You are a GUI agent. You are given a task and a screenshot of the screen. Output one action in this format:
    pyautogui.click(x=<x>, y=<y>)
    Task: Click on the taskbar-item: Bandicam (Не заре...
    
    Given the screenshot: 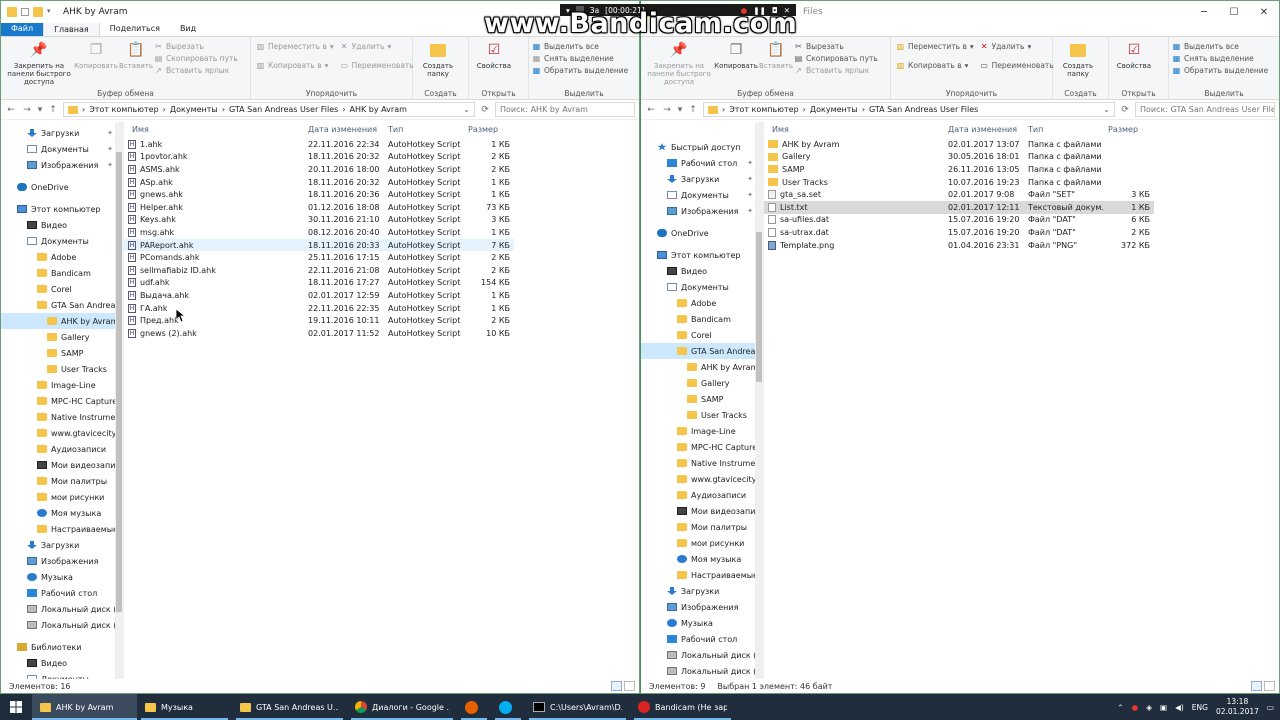 What is the action you would take?
    pyautogui.click(x=682, y=707)
    